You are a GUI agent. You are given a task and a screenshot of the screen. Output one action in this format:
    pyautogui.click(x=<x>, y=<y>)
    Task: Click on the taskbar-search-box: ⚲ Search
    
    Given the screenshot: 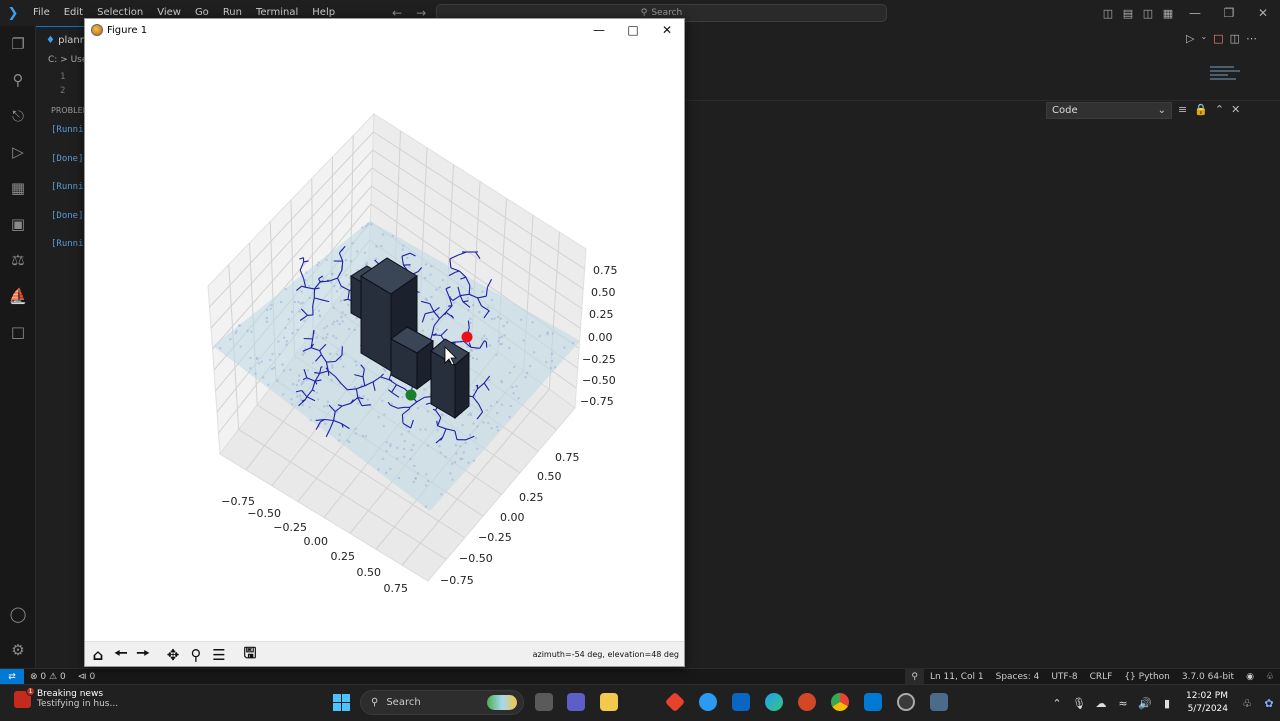 What is the action you would take?
    pyautogui.click(x=442, y=702)
    